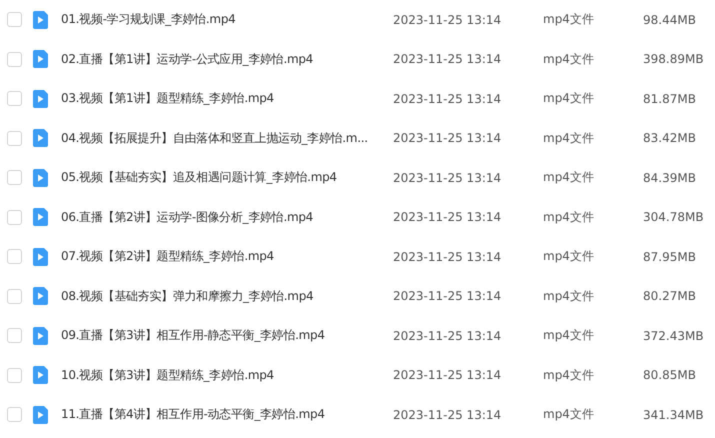  I want to click on file-size: 398.89MB, so click(673, 59).